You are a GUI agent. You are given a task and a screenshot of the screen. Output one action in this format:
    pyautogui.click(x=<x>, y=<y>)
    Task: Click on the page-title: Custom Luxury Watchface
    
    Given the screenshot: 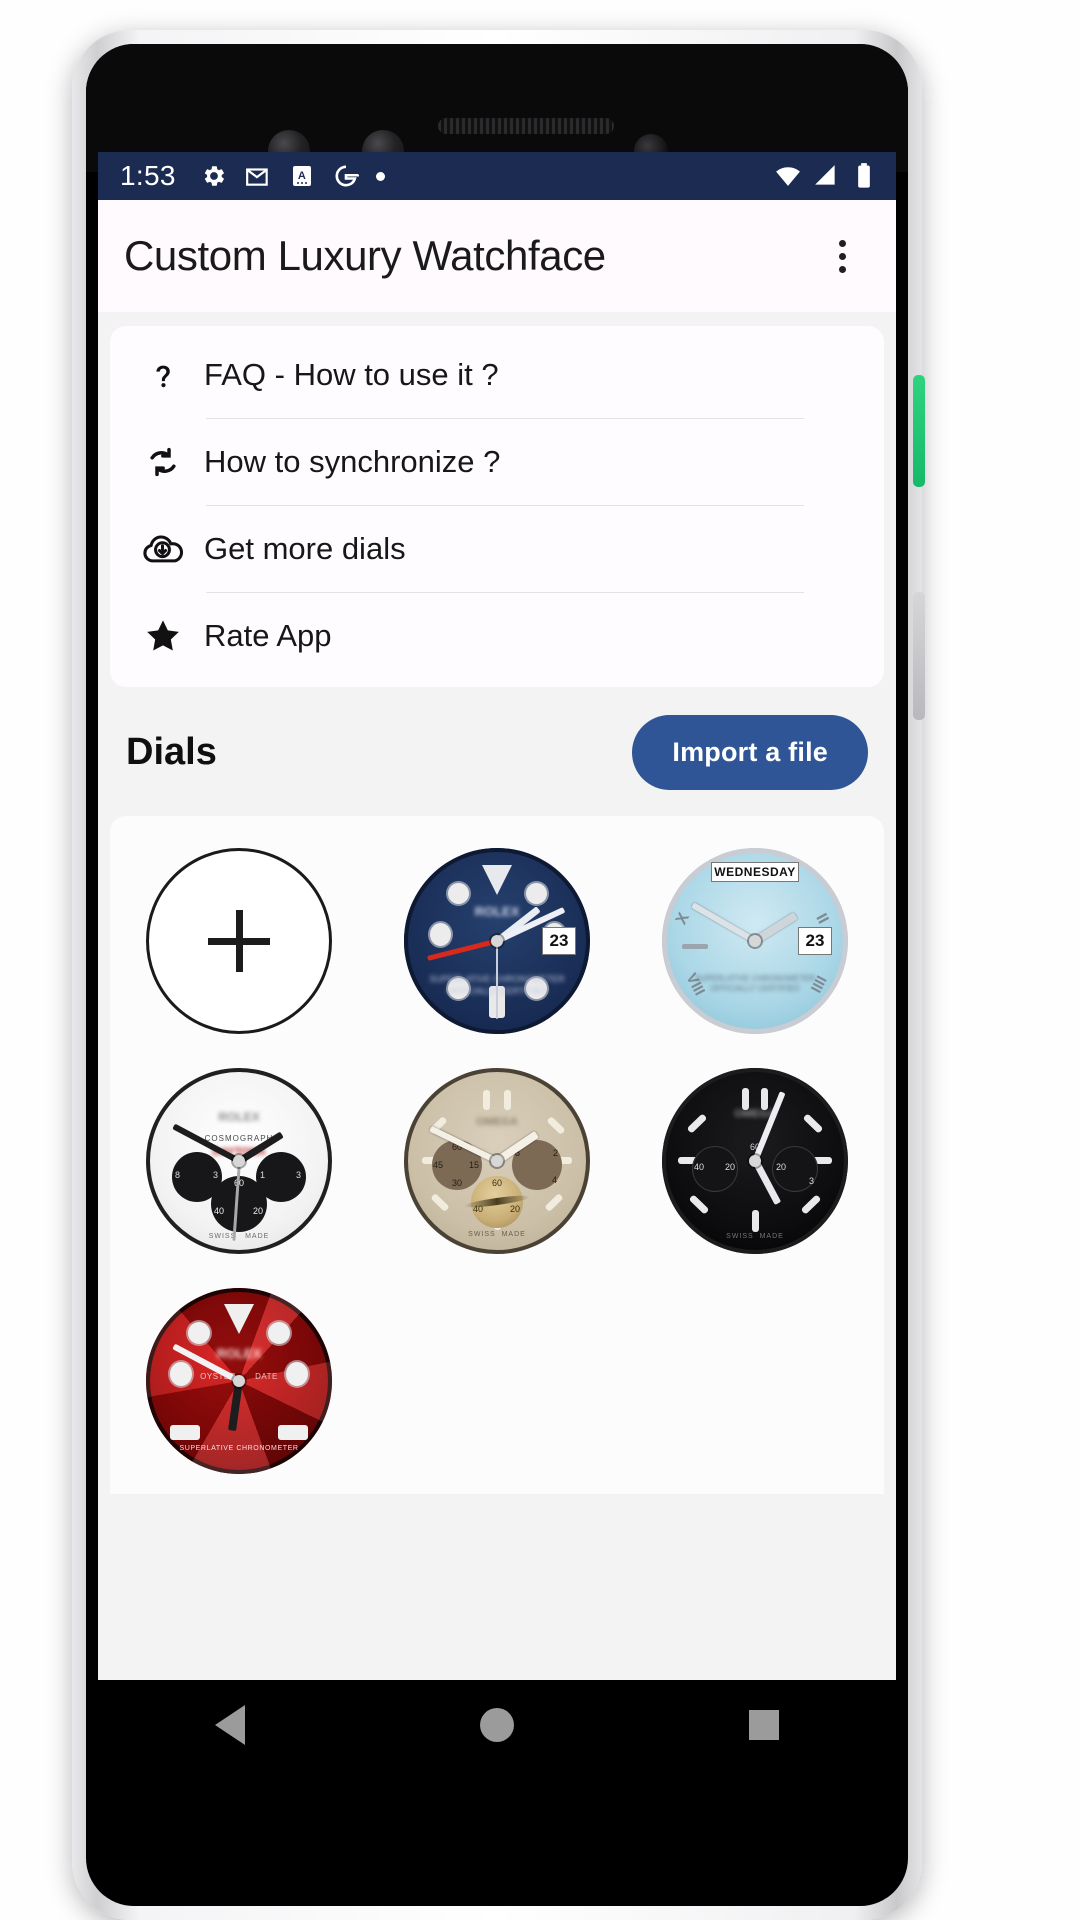 What is the action you would take?
    pyautogui.click(x=365, y=255)
    